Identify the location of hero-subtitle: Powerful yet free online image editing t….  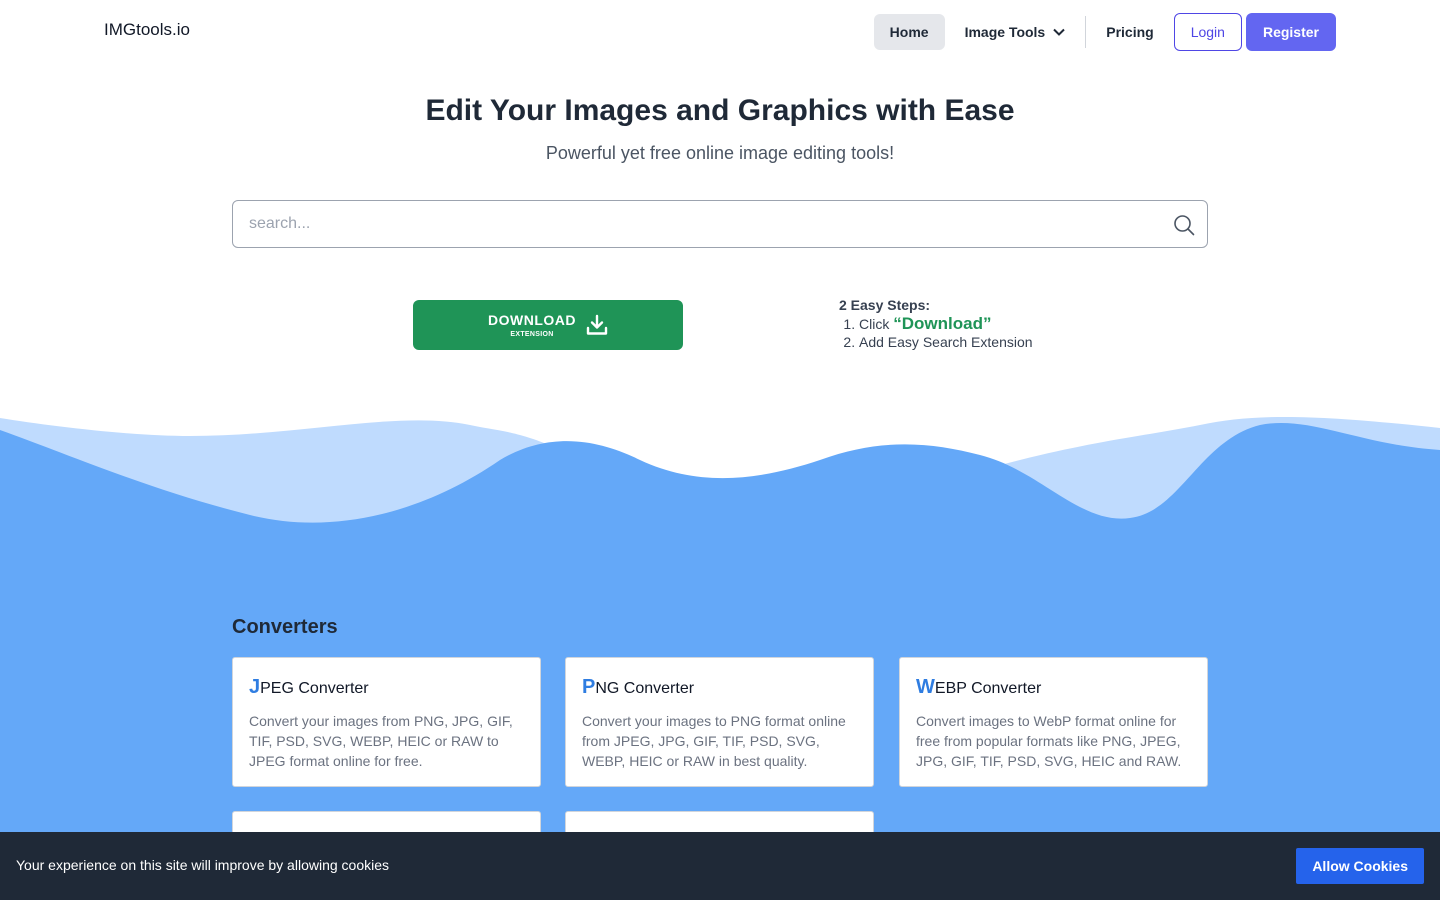
(720, 153).